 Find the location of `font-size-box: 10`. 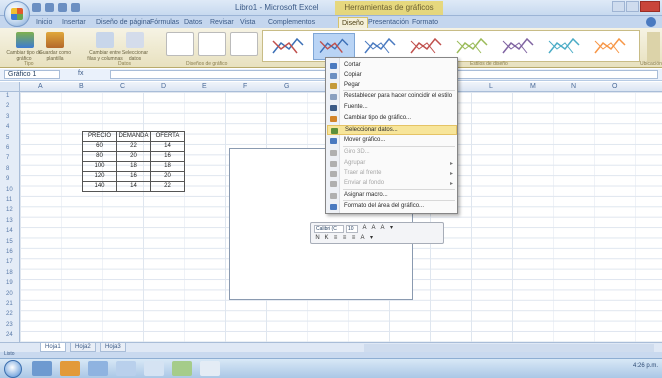

font-size-box: 10 is located at coordinates (352, 229).